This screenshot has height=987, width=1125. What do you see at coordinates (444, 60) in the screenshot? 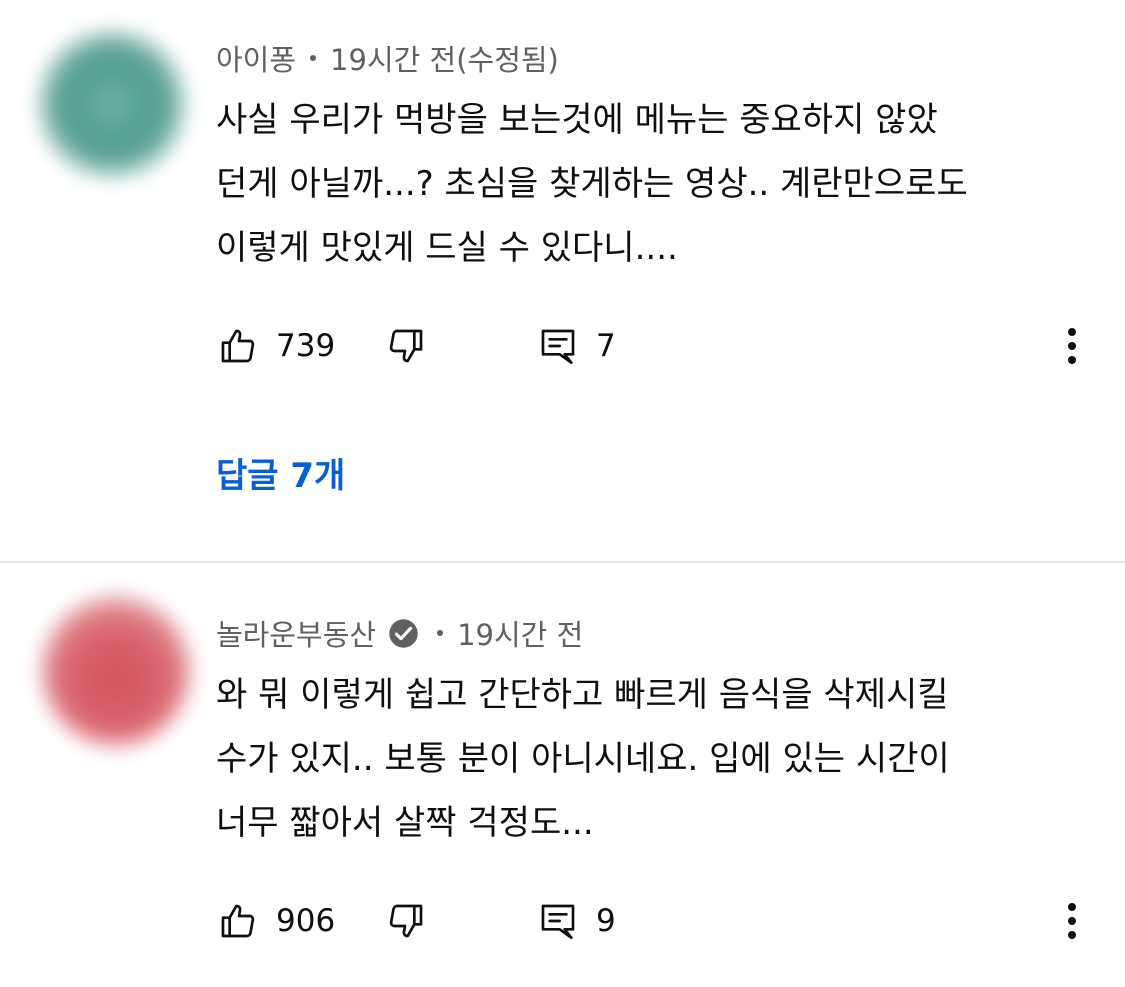
I see `comment-timestamp: 19시간 전(수정됨)` at bounding box center [444, 60].